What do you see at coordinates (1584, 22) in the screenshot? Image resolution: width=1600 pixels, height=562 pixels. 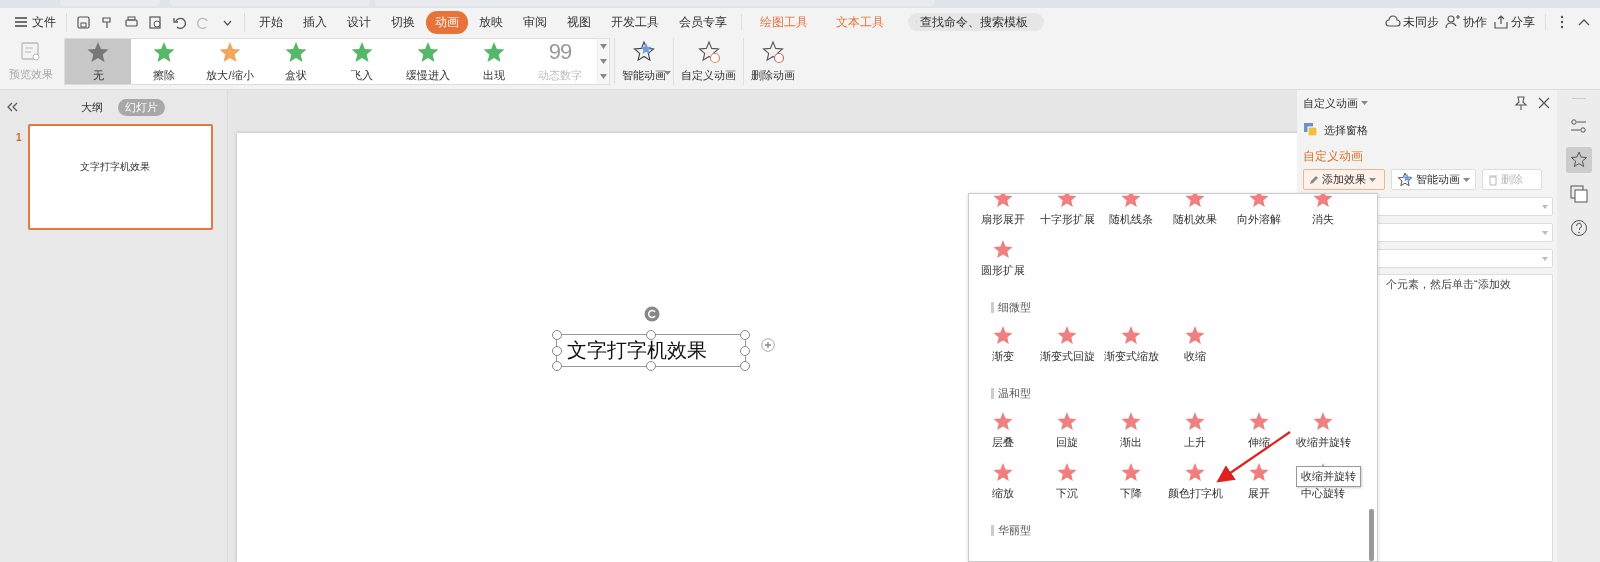 I see `chevron-up-icon` at bounding box center [1584, 22].